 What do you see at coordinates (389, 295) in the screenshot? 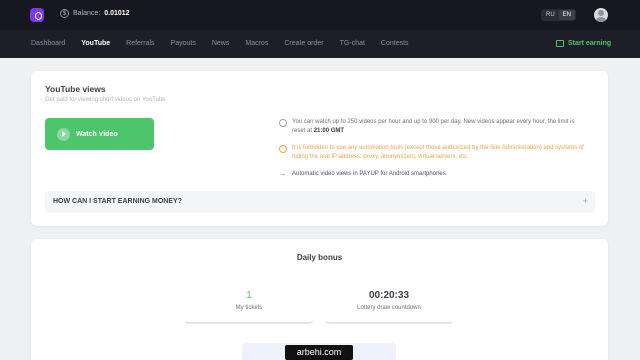
I see `countdown-value: 00:20:33` at bounding box center [389, 295].